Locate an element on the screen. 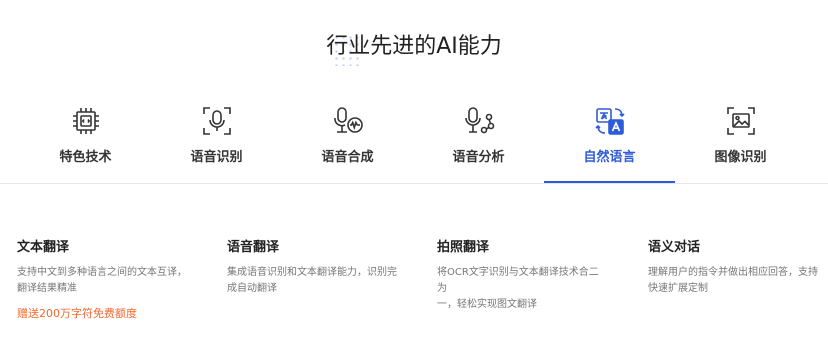 Image resolution: width=828 pixels, height=341 pixels. tabs-divider is located at coordinates (414, 183).